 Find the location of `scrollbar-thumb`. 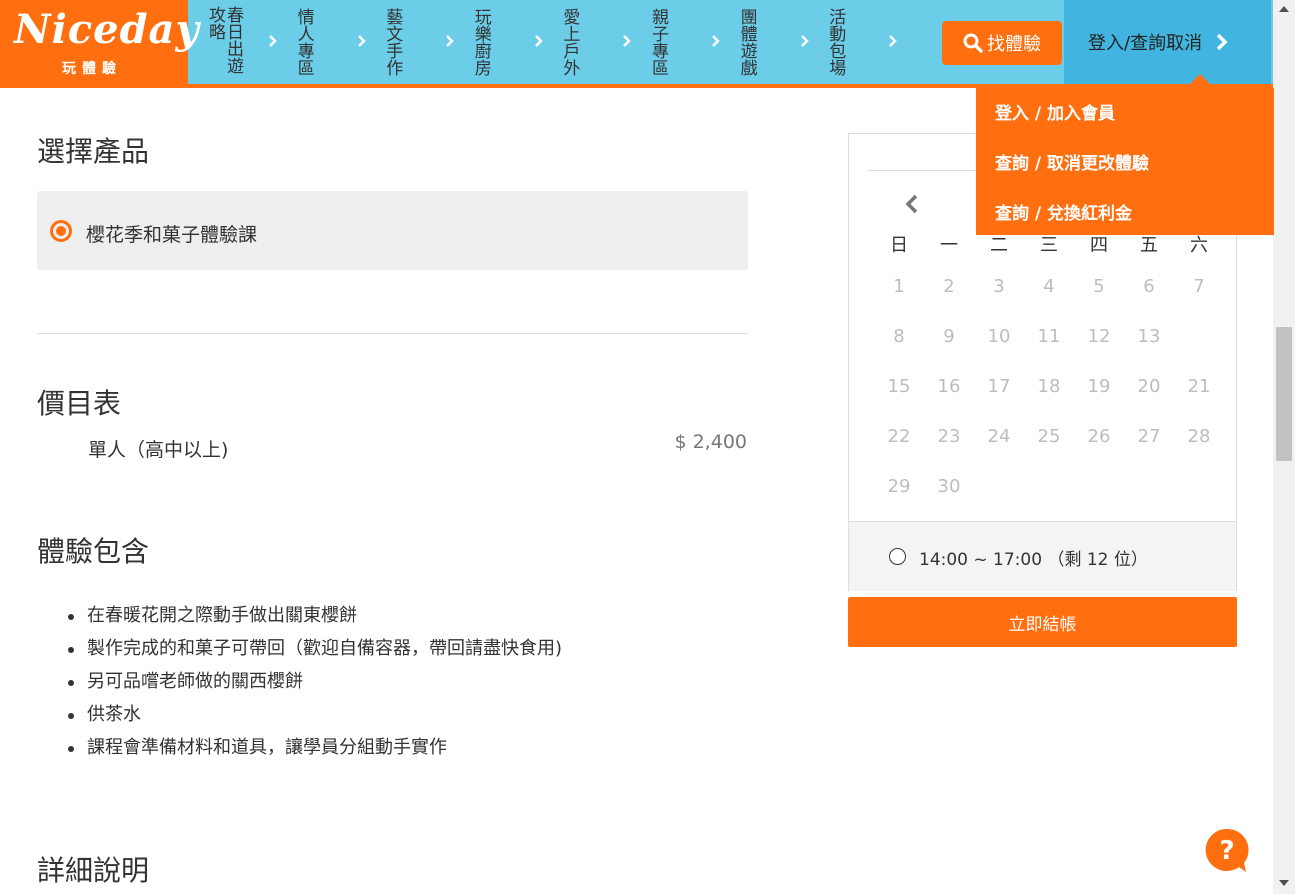

scrollbar-thumb is located at coordinates (1284, 394).